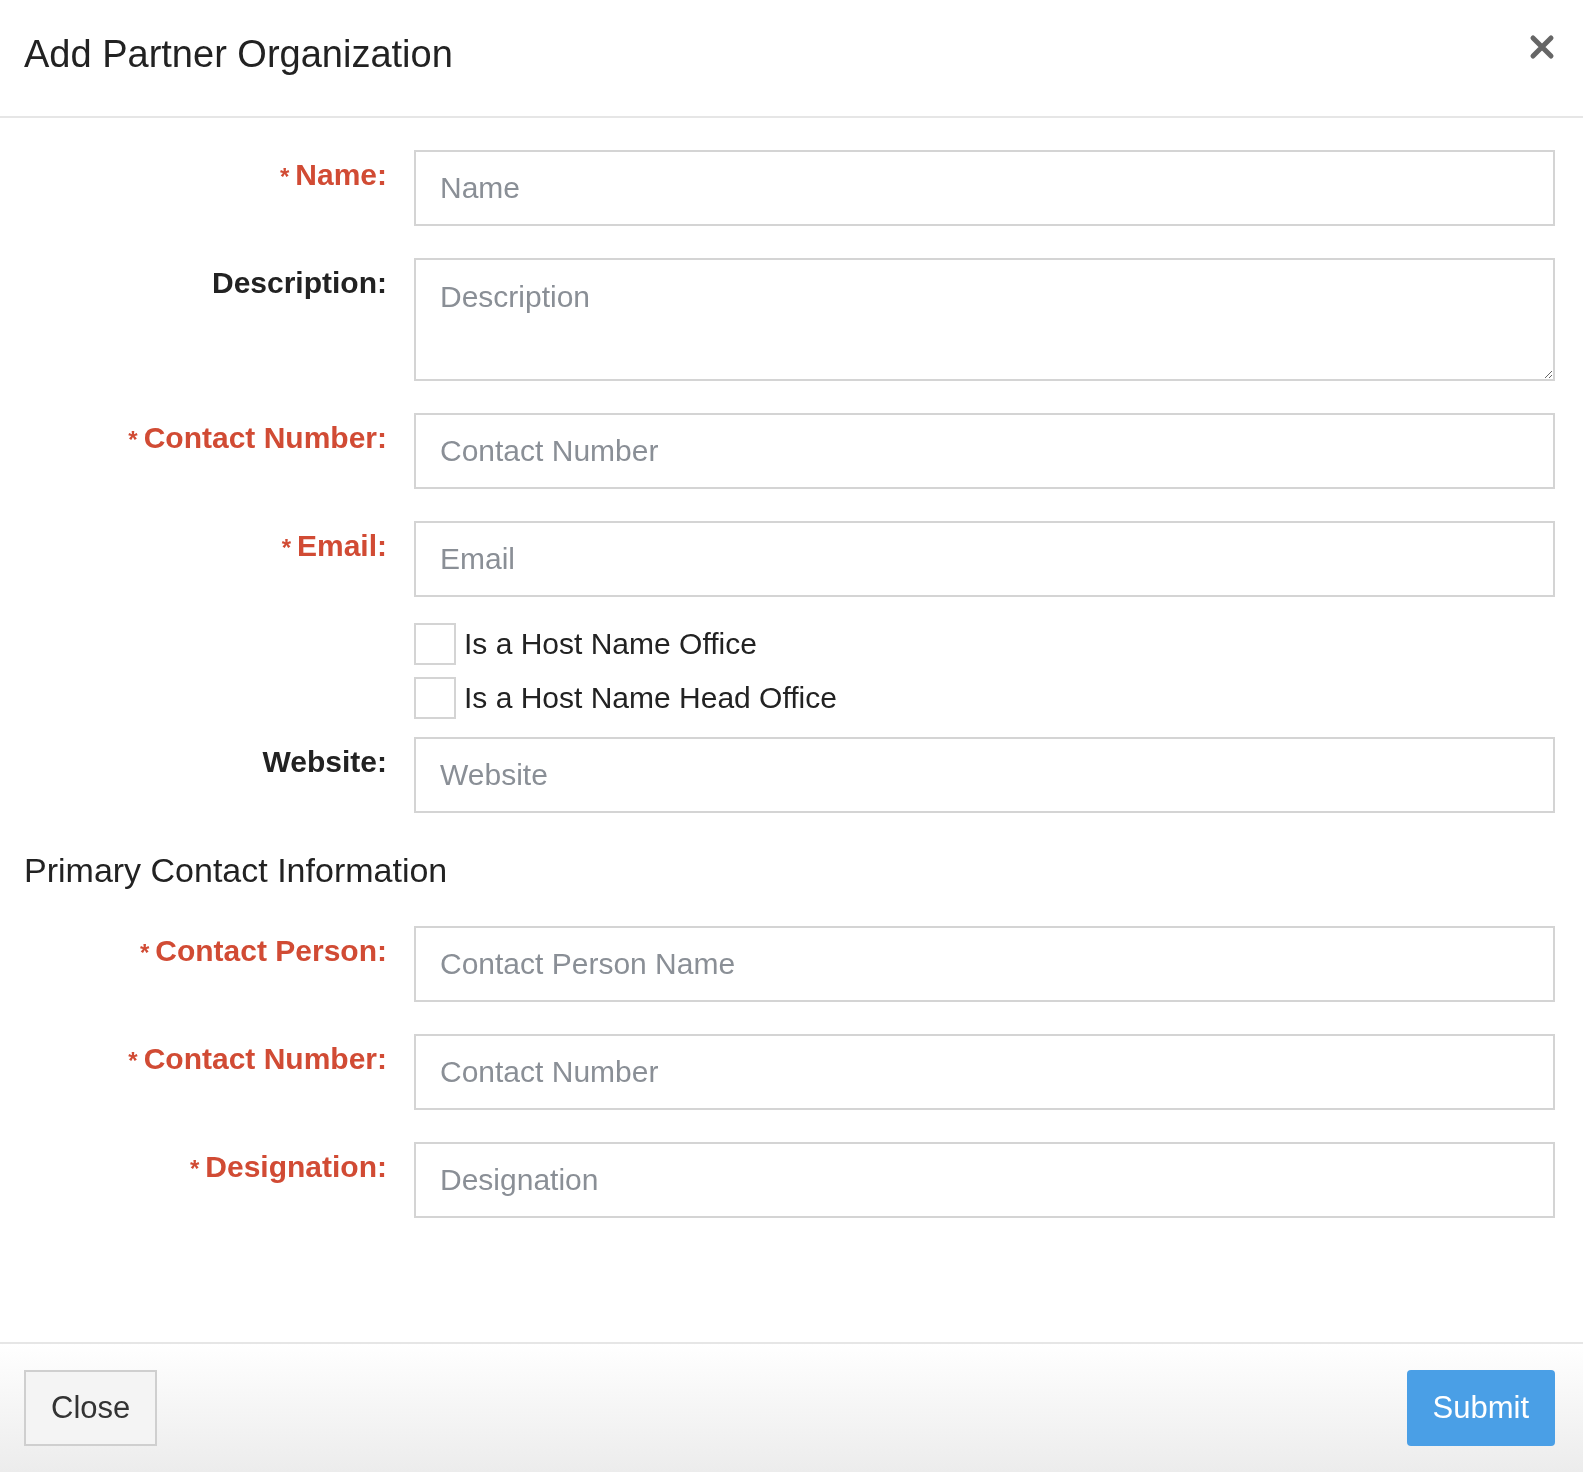 This screenshot has width=1583, height=1472. Describe the element at coordinates (1542, 47) in the screenshot. I see `close-icon` at that location.